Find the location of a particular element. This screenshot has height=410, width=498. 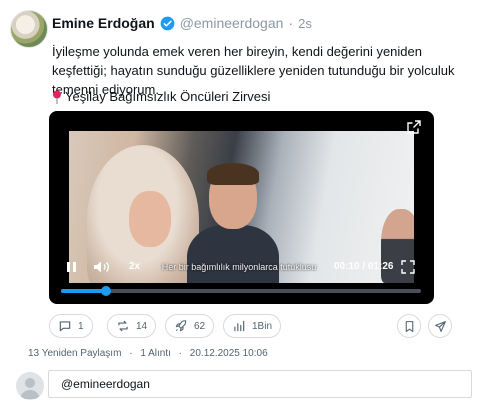

user-avatar is located at coordinates (30, 386).